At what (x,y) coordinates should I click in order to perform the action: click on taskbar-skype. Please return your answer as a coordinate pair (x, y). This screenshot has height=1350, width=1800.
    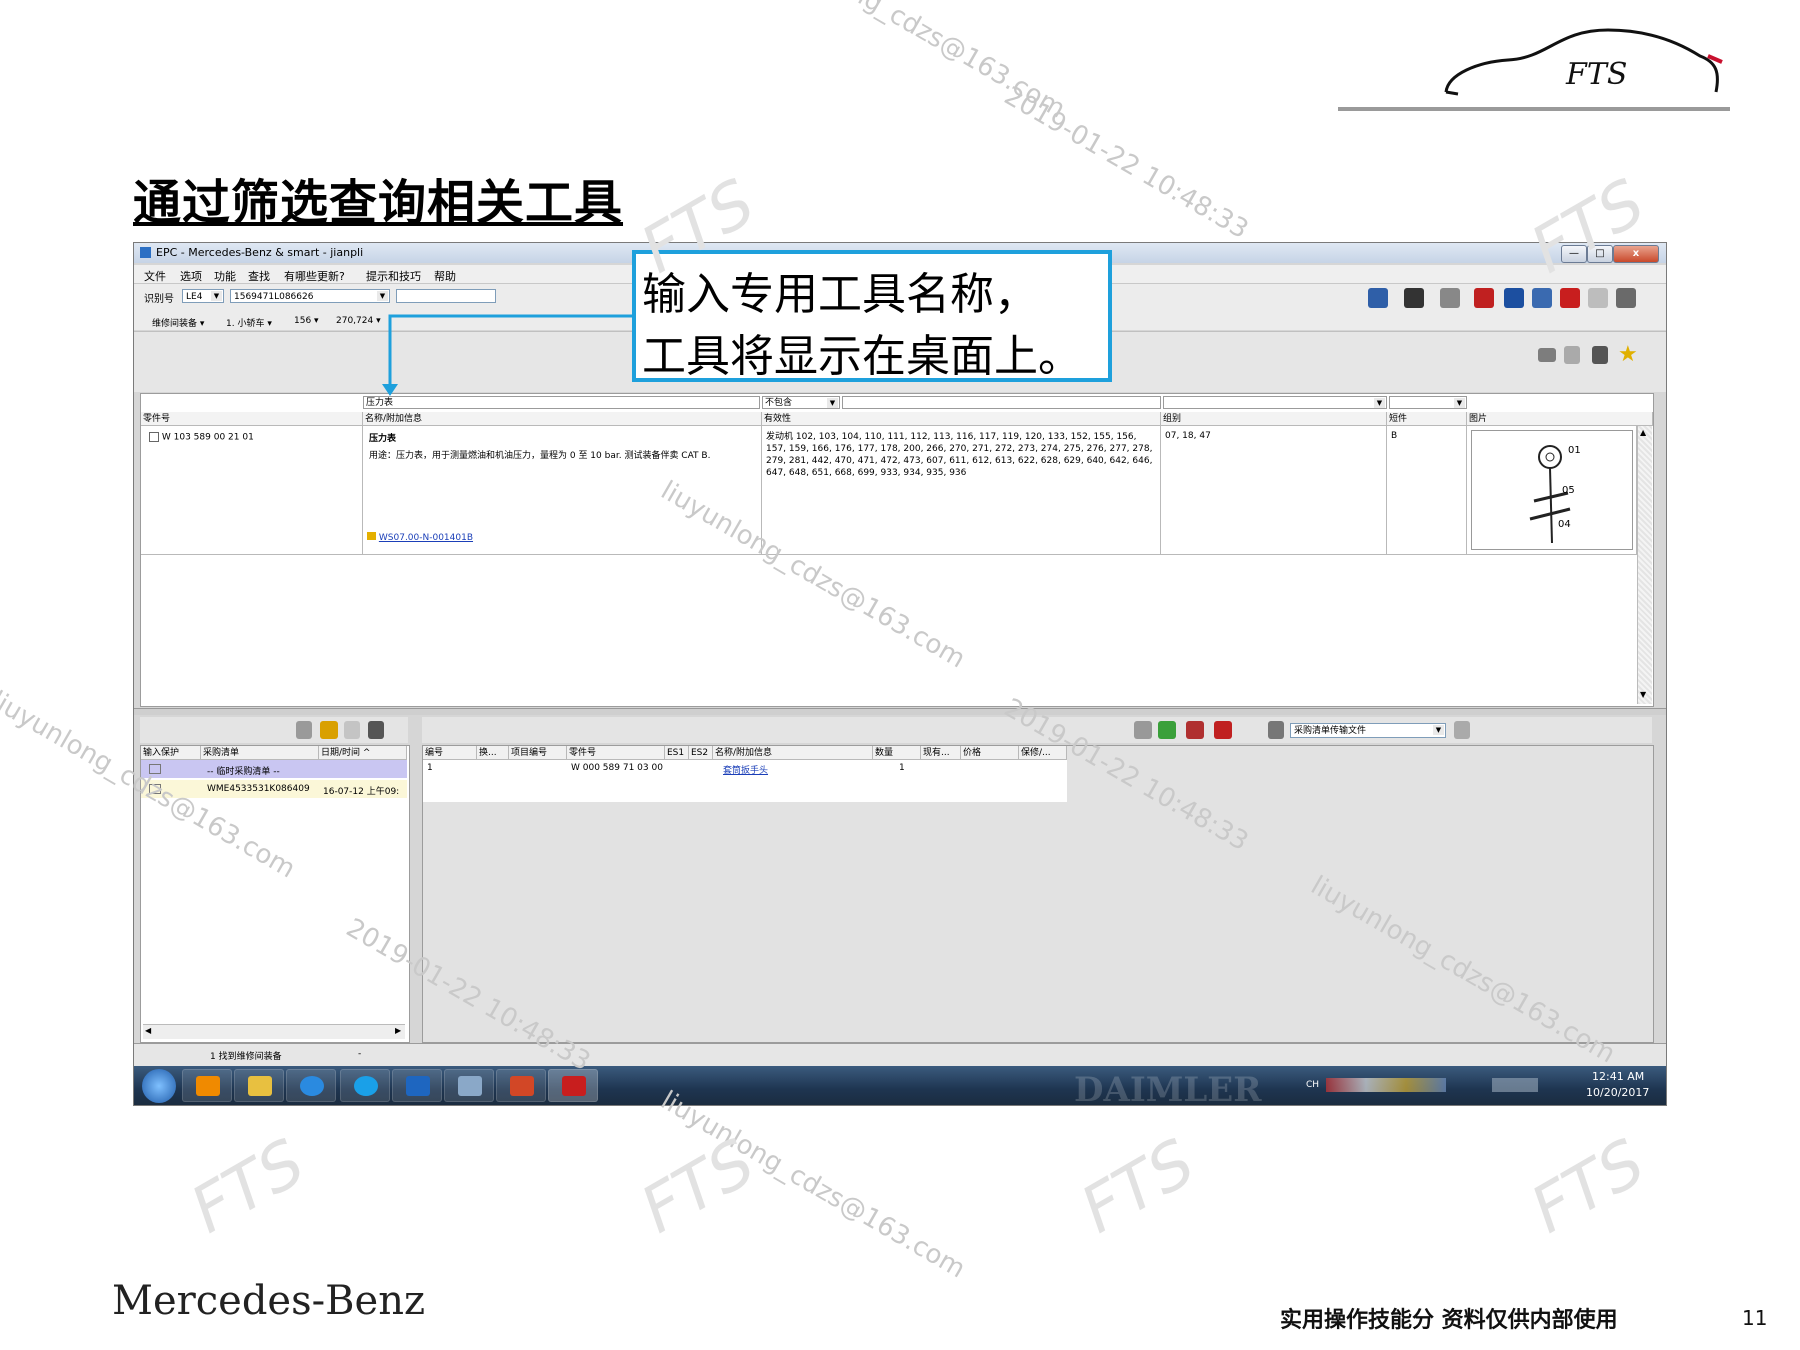
    Looking at the image, I should click on (365, 1085).